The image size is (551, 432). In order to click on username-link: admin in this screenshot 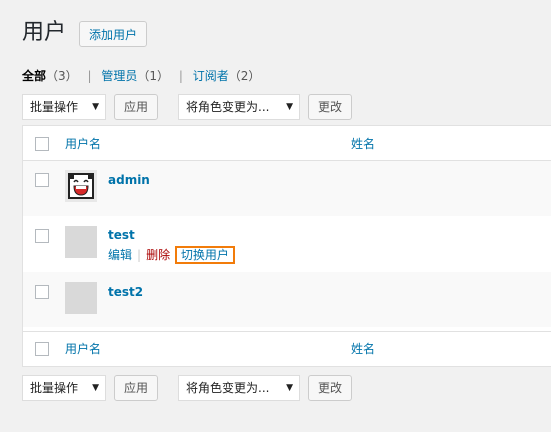, I will do `click(129, 180)`.